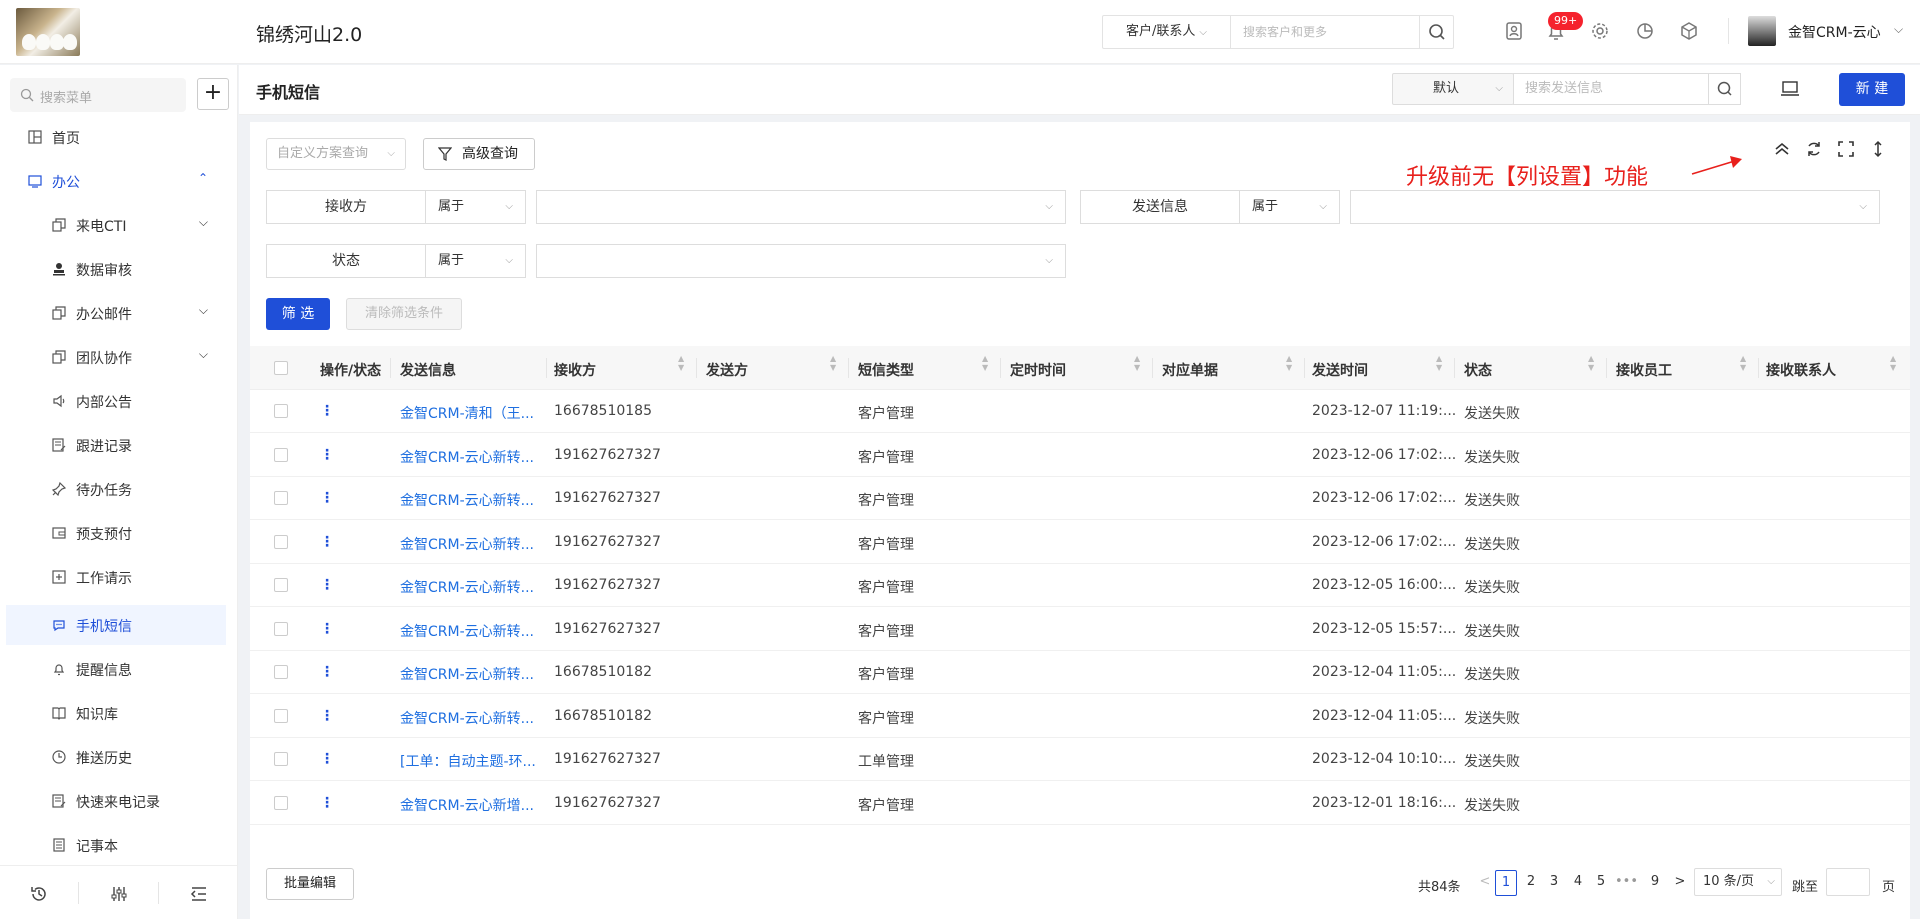  I want to click on filter-value-receiver: ⌵, so click(801, 207).